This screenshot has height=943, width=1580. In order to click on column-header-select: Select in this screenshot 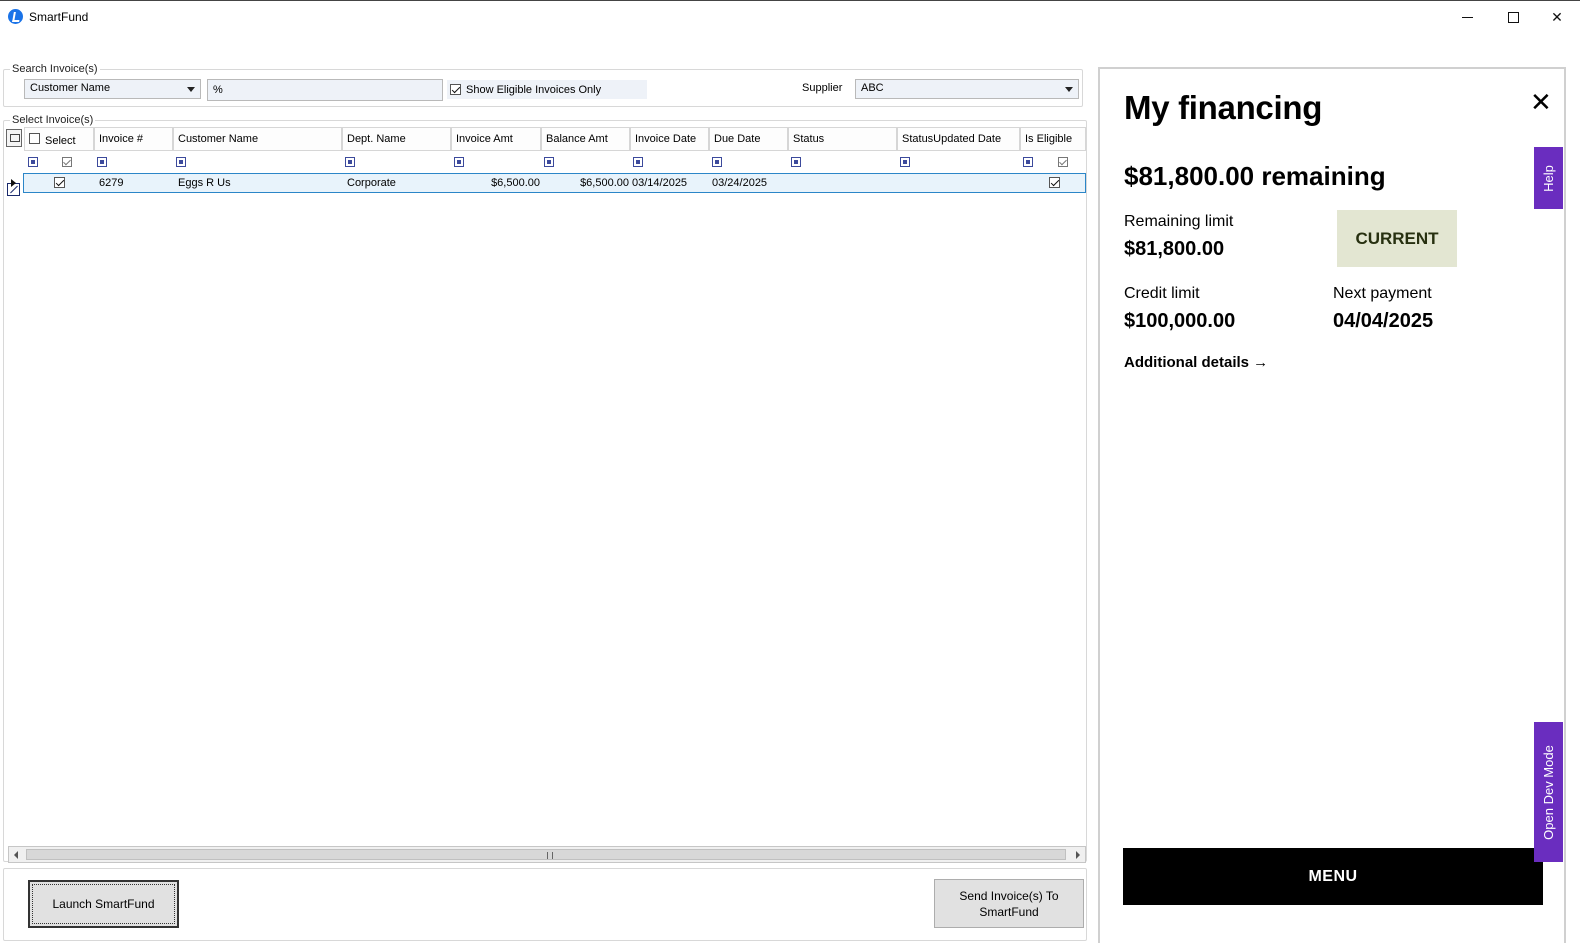, I will do `click(59, 139)`.